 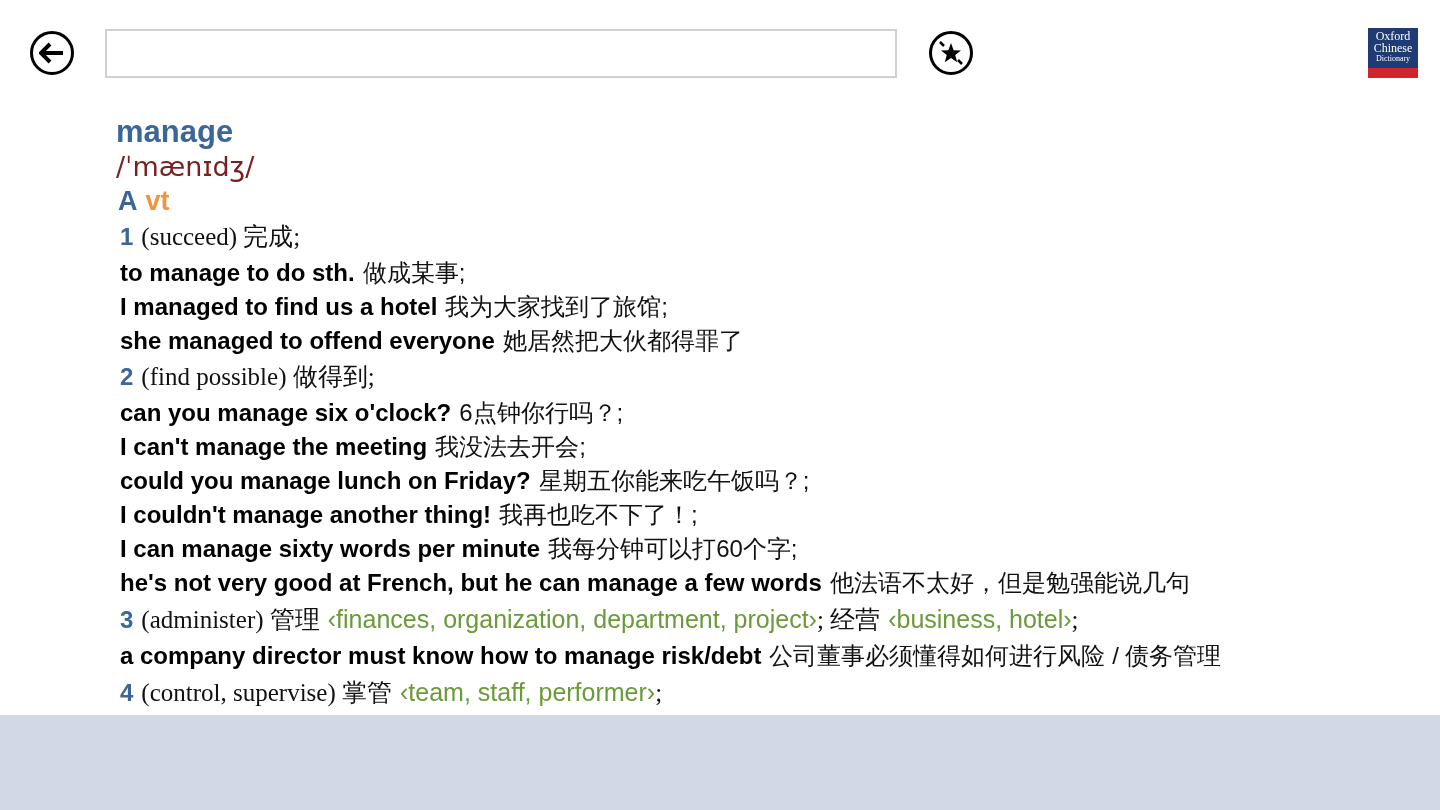 What do you see at coordinates (980, 619) in the screenshot?
I see `collocate-text: ‹business, hotel›` at bounding box center [980, 619].